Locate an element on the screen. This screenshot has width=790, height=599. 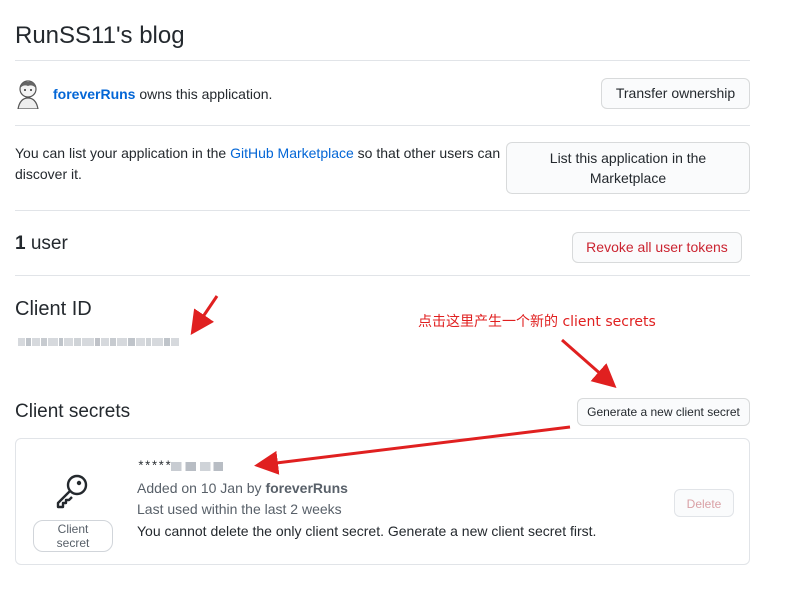
arrow-secret is located at coordinates (412, 450).